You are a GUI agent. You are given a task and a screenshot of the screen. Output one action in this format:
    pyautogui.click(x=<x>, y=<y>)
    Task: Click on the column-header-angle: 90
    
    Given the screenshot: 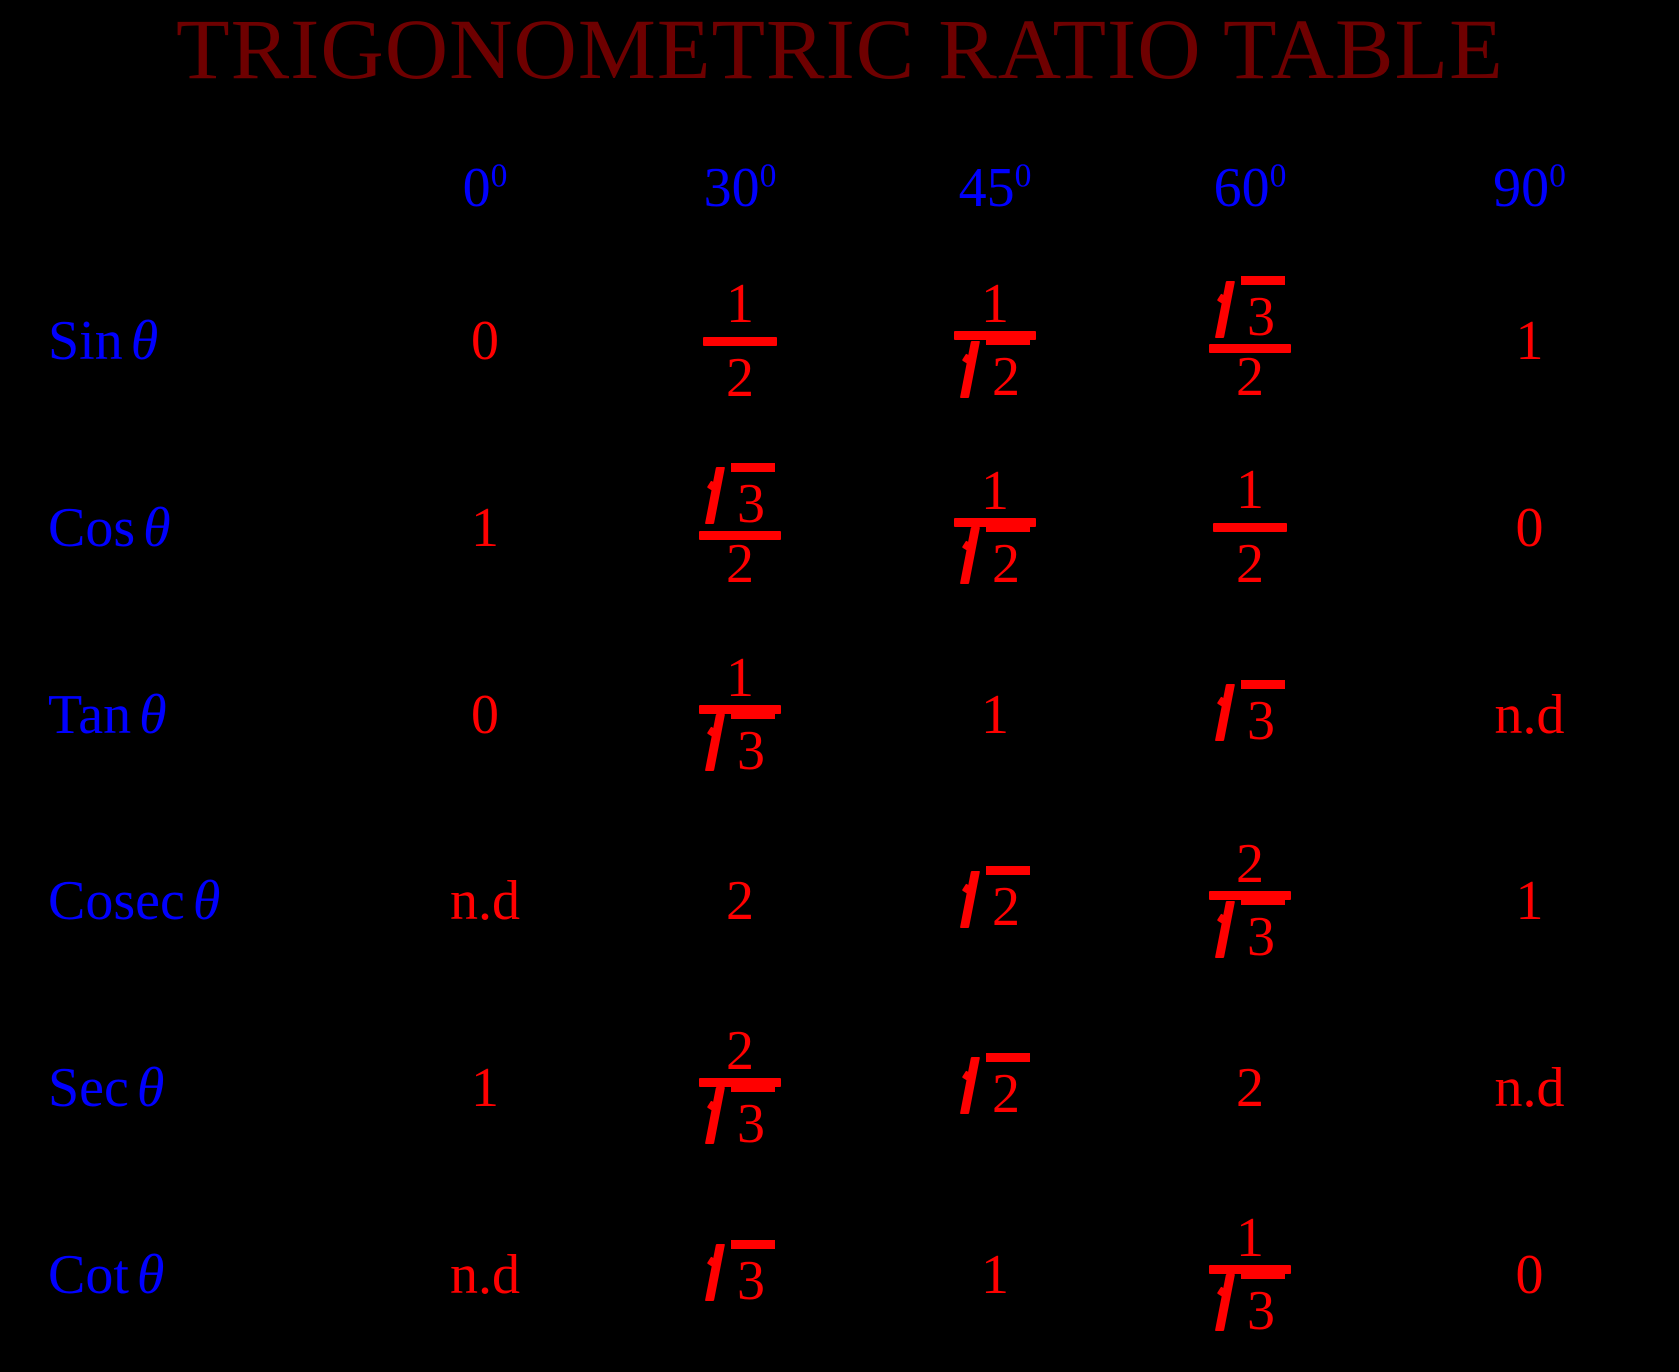 What is the action you would take?
    pyautogui.click(x=1521, y=188)
    